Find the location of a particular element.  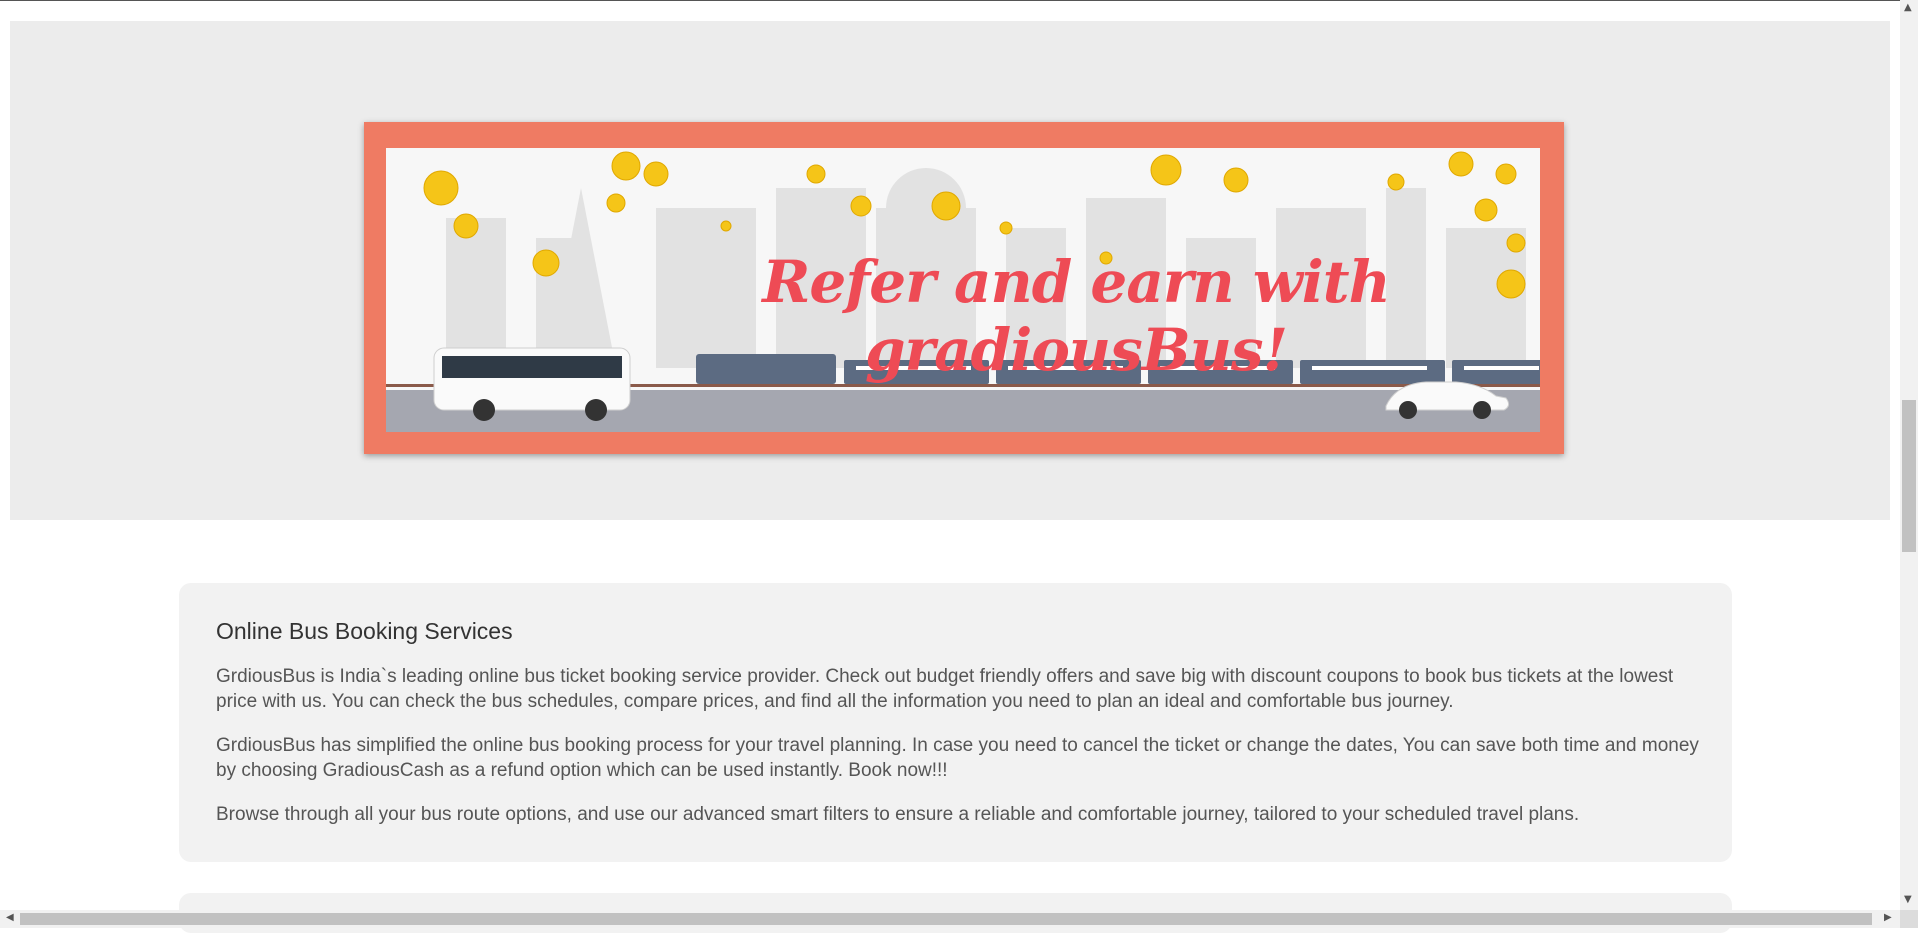

section-heading: Online Bus Booking Services is located at coordinates (364, 631).